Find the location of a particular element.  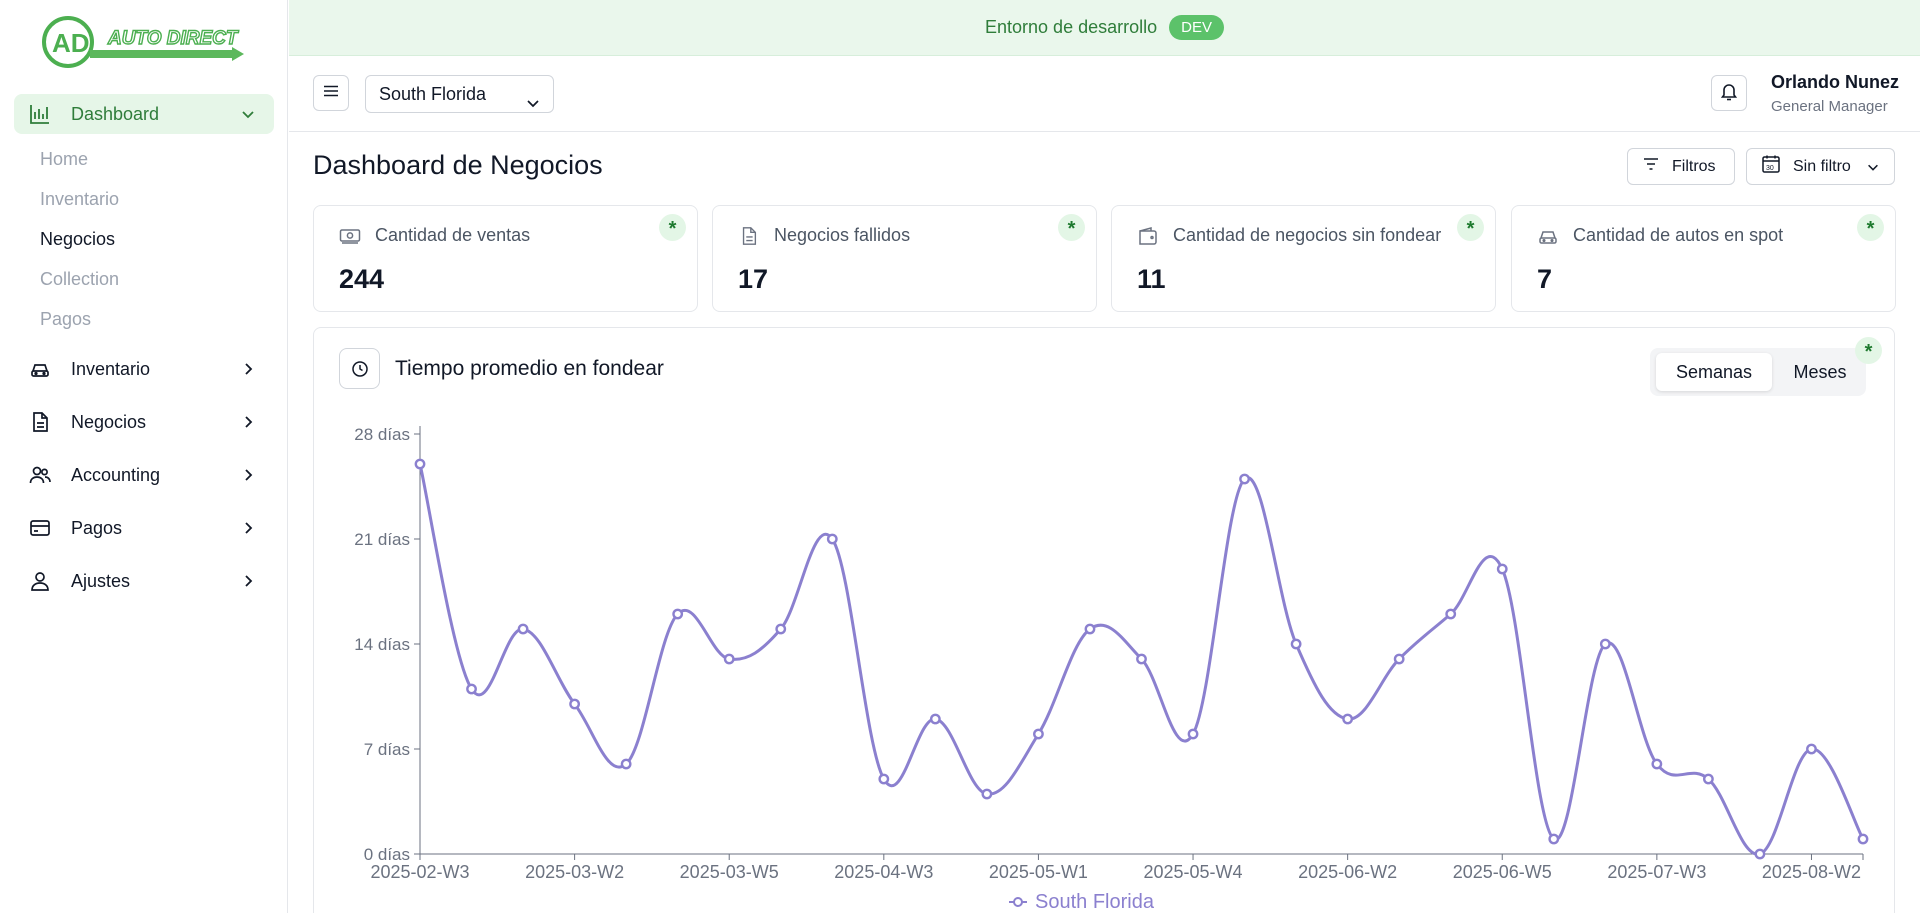

kpi-value: 11 is located at coordinates (1151, 279).